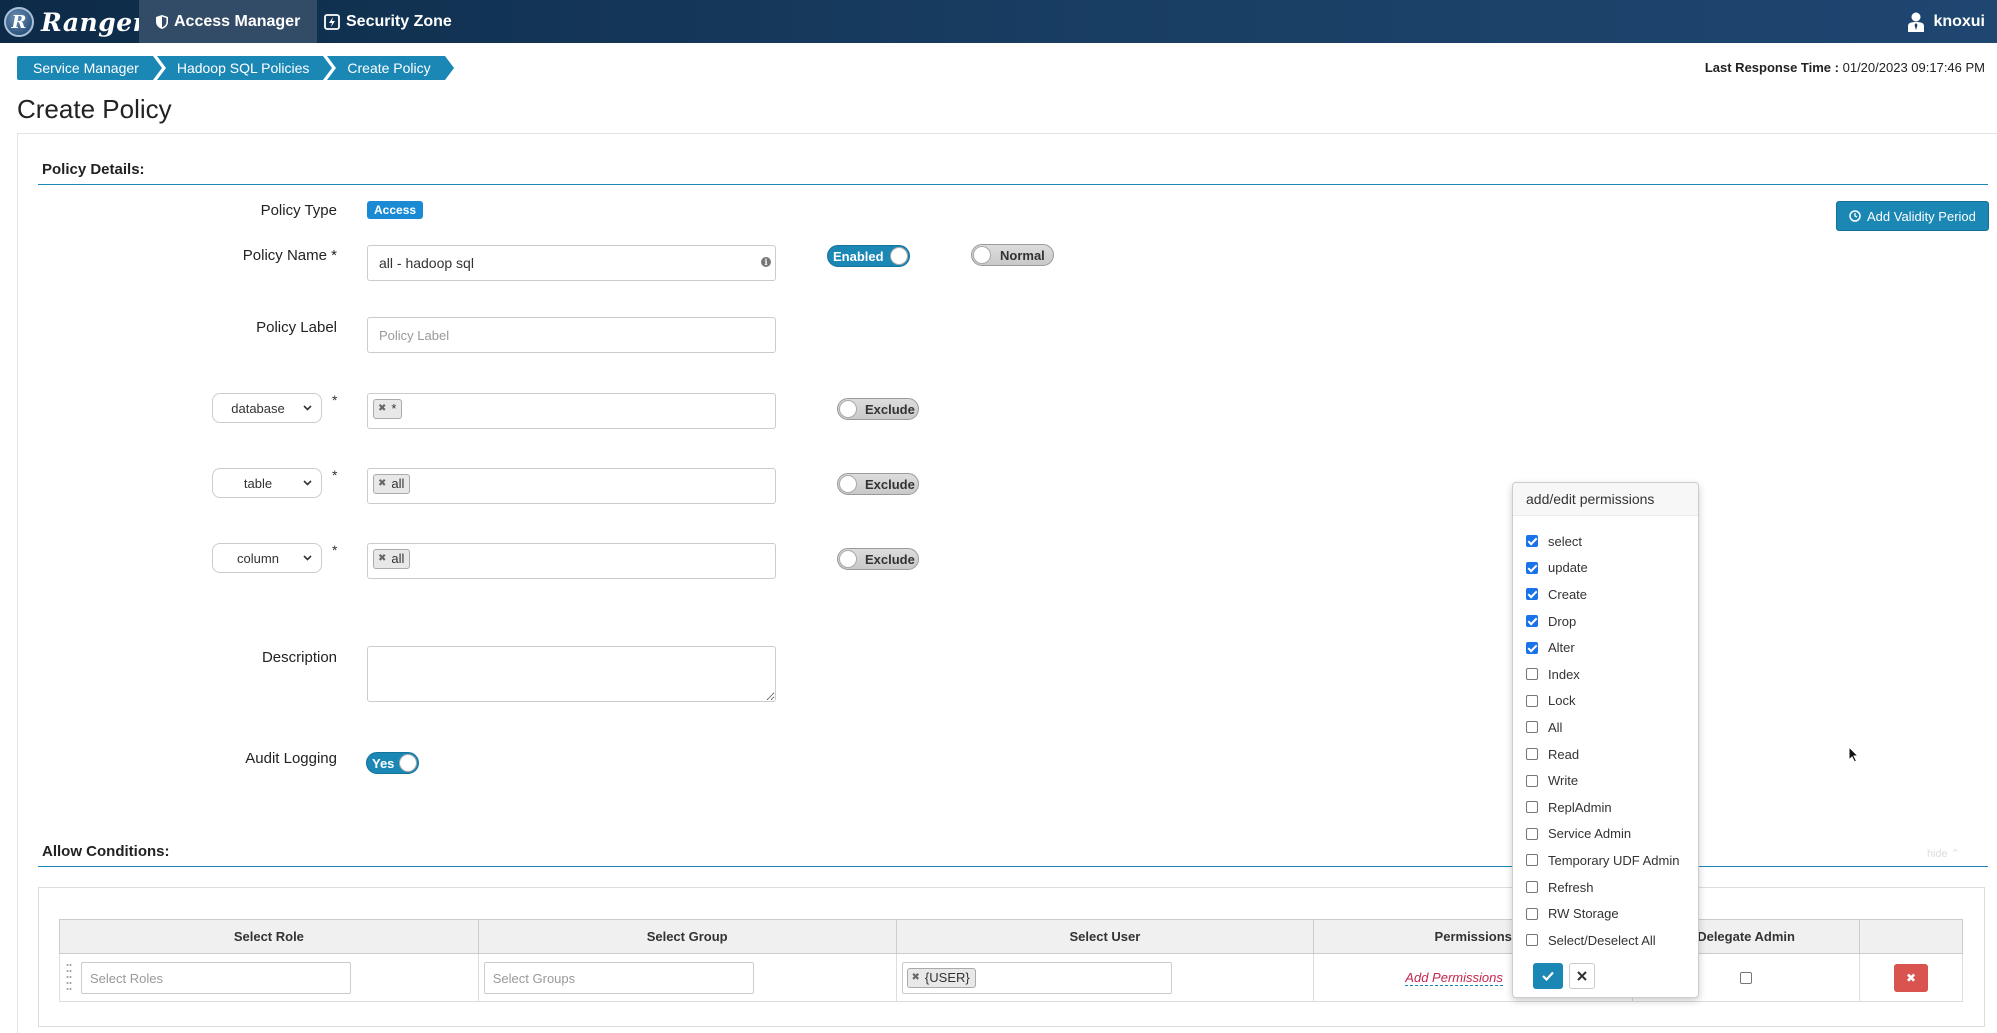 The height and width of the screenshot is (1033, 1997). What do you see at coordinates (296, 327) in the screenshot?
I see `policy-label-label: Policy Label` at bounding box center [296, 327].